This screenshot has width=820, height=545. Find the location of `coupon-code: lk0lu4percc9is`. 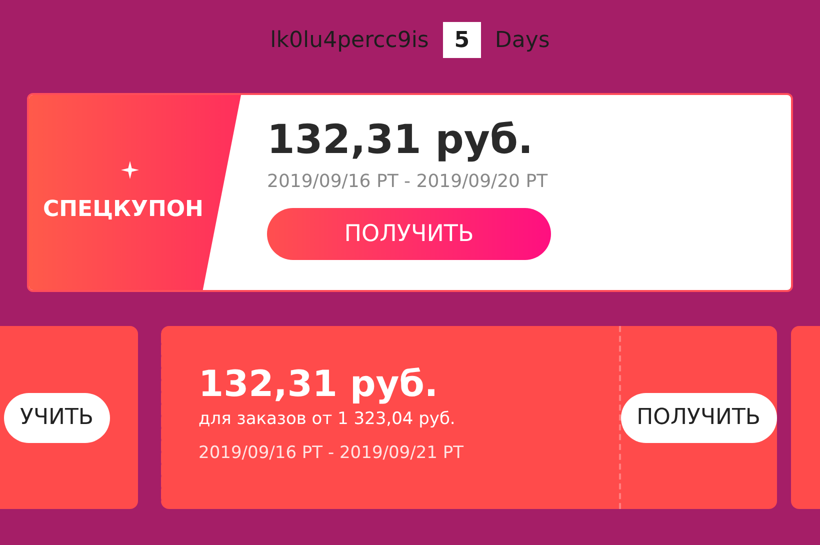

coupon-code: lk0lu4percc9is is located at coordinates (349, 40).